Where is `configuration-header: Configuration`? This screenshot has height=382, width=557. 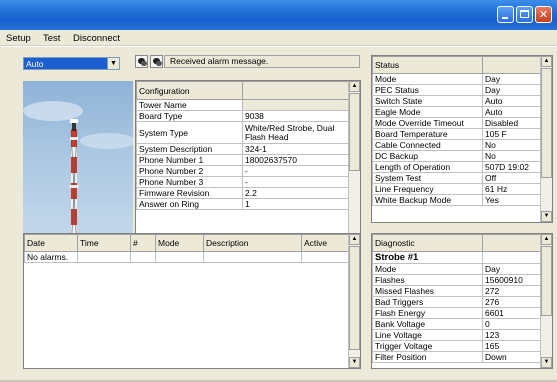
configuration-header: Configuration is located at coordinates (189, 90).